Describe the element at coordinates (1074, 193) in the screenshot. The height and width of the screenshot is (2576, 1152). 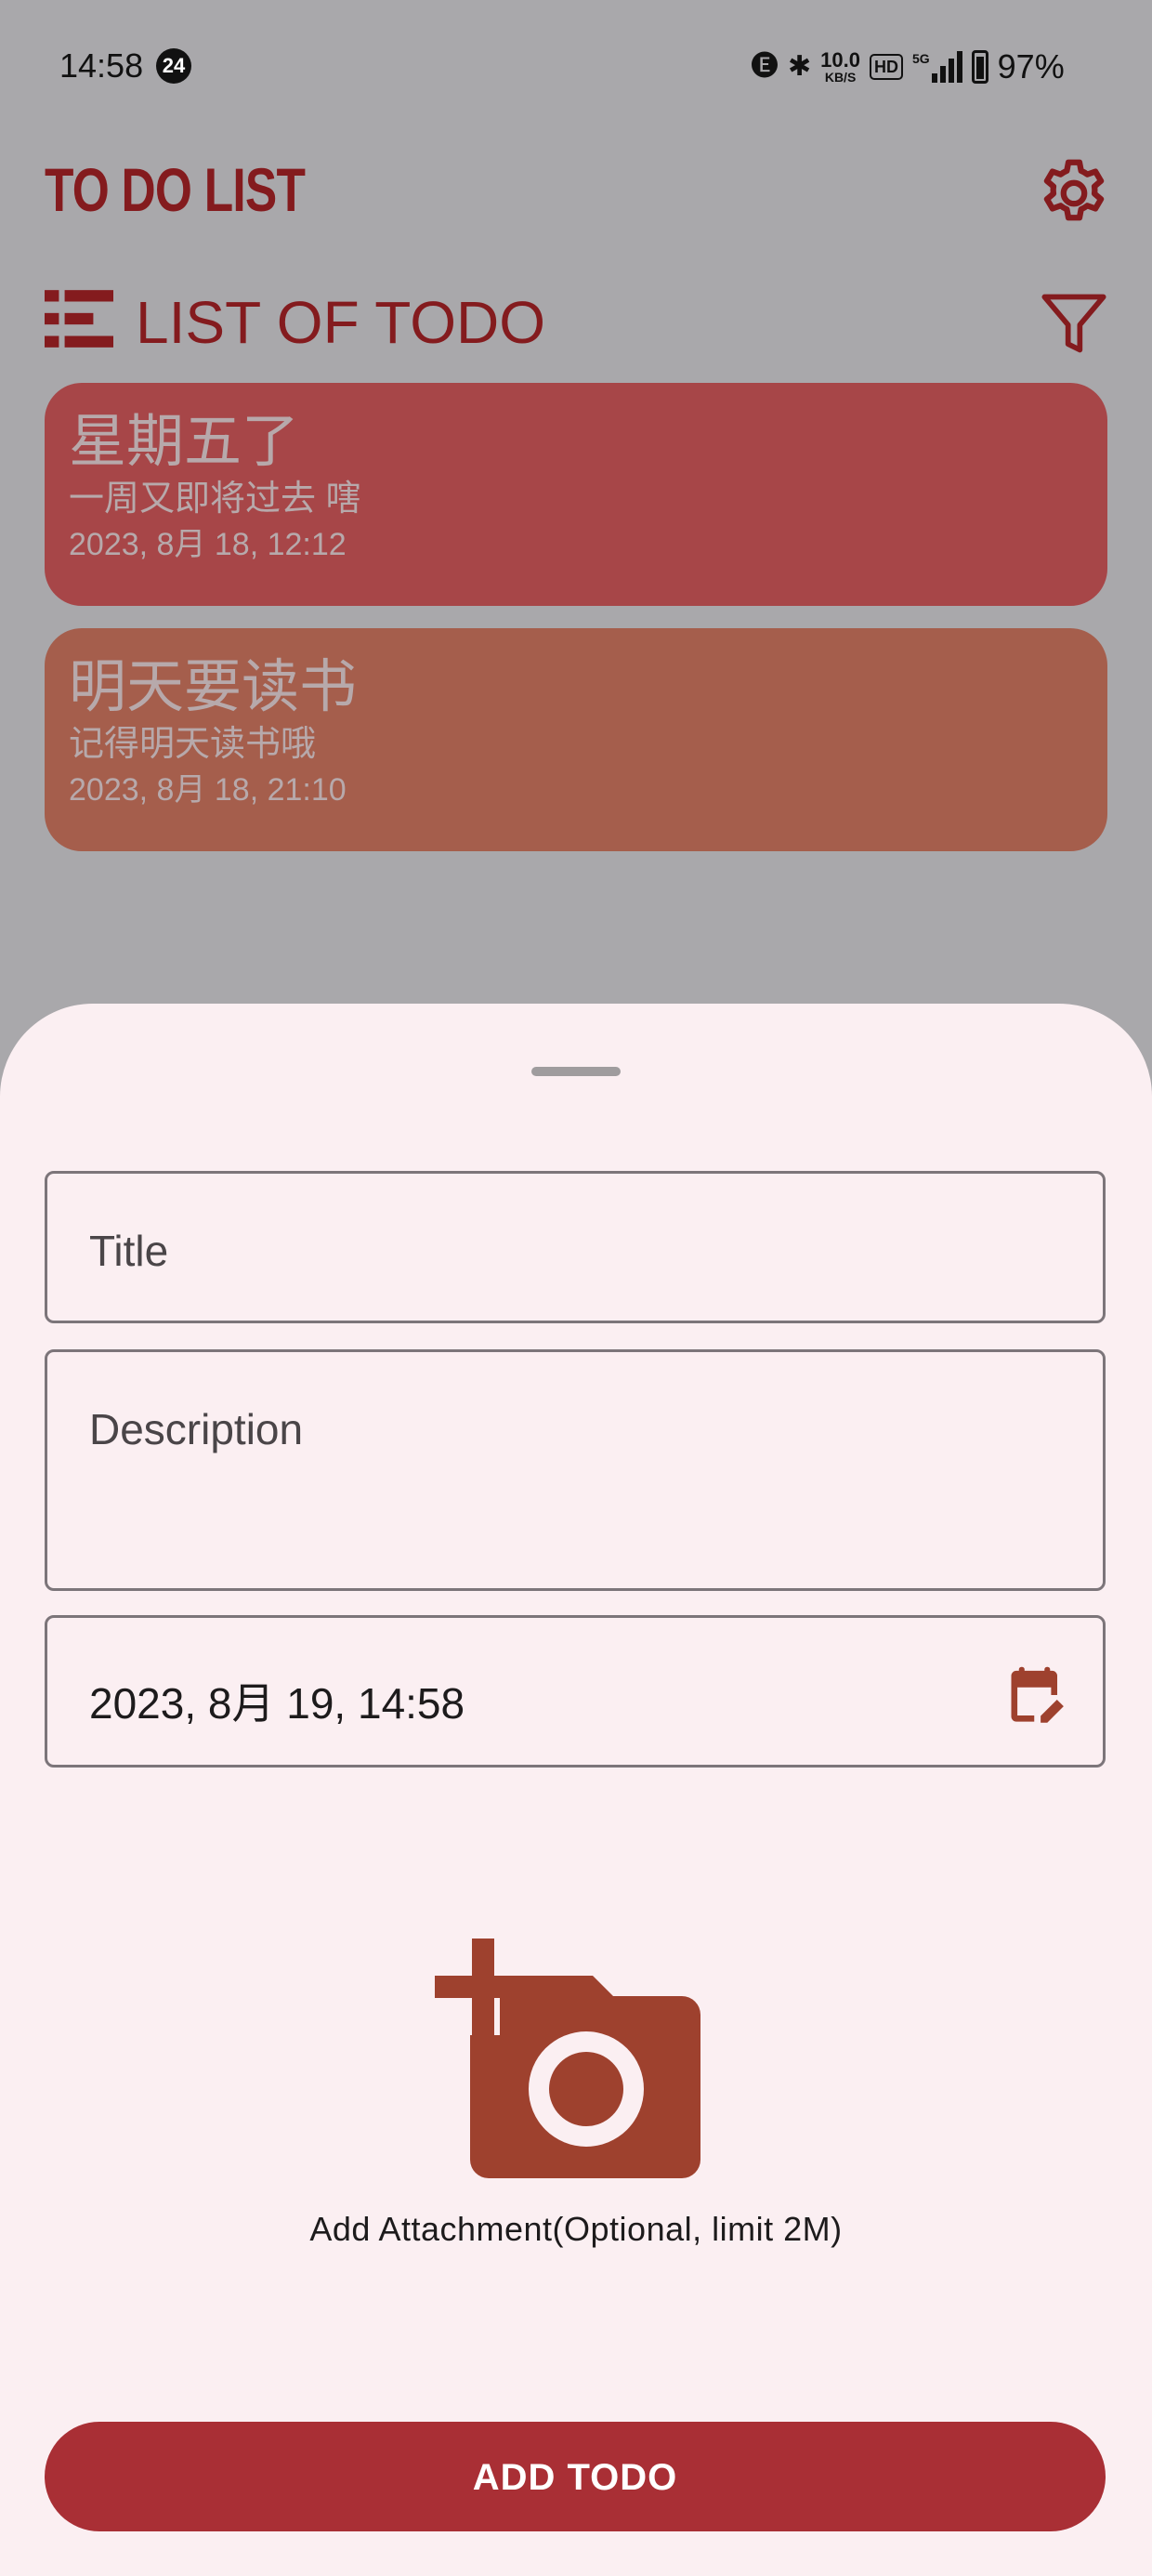
I see `gear-icon` at that location.